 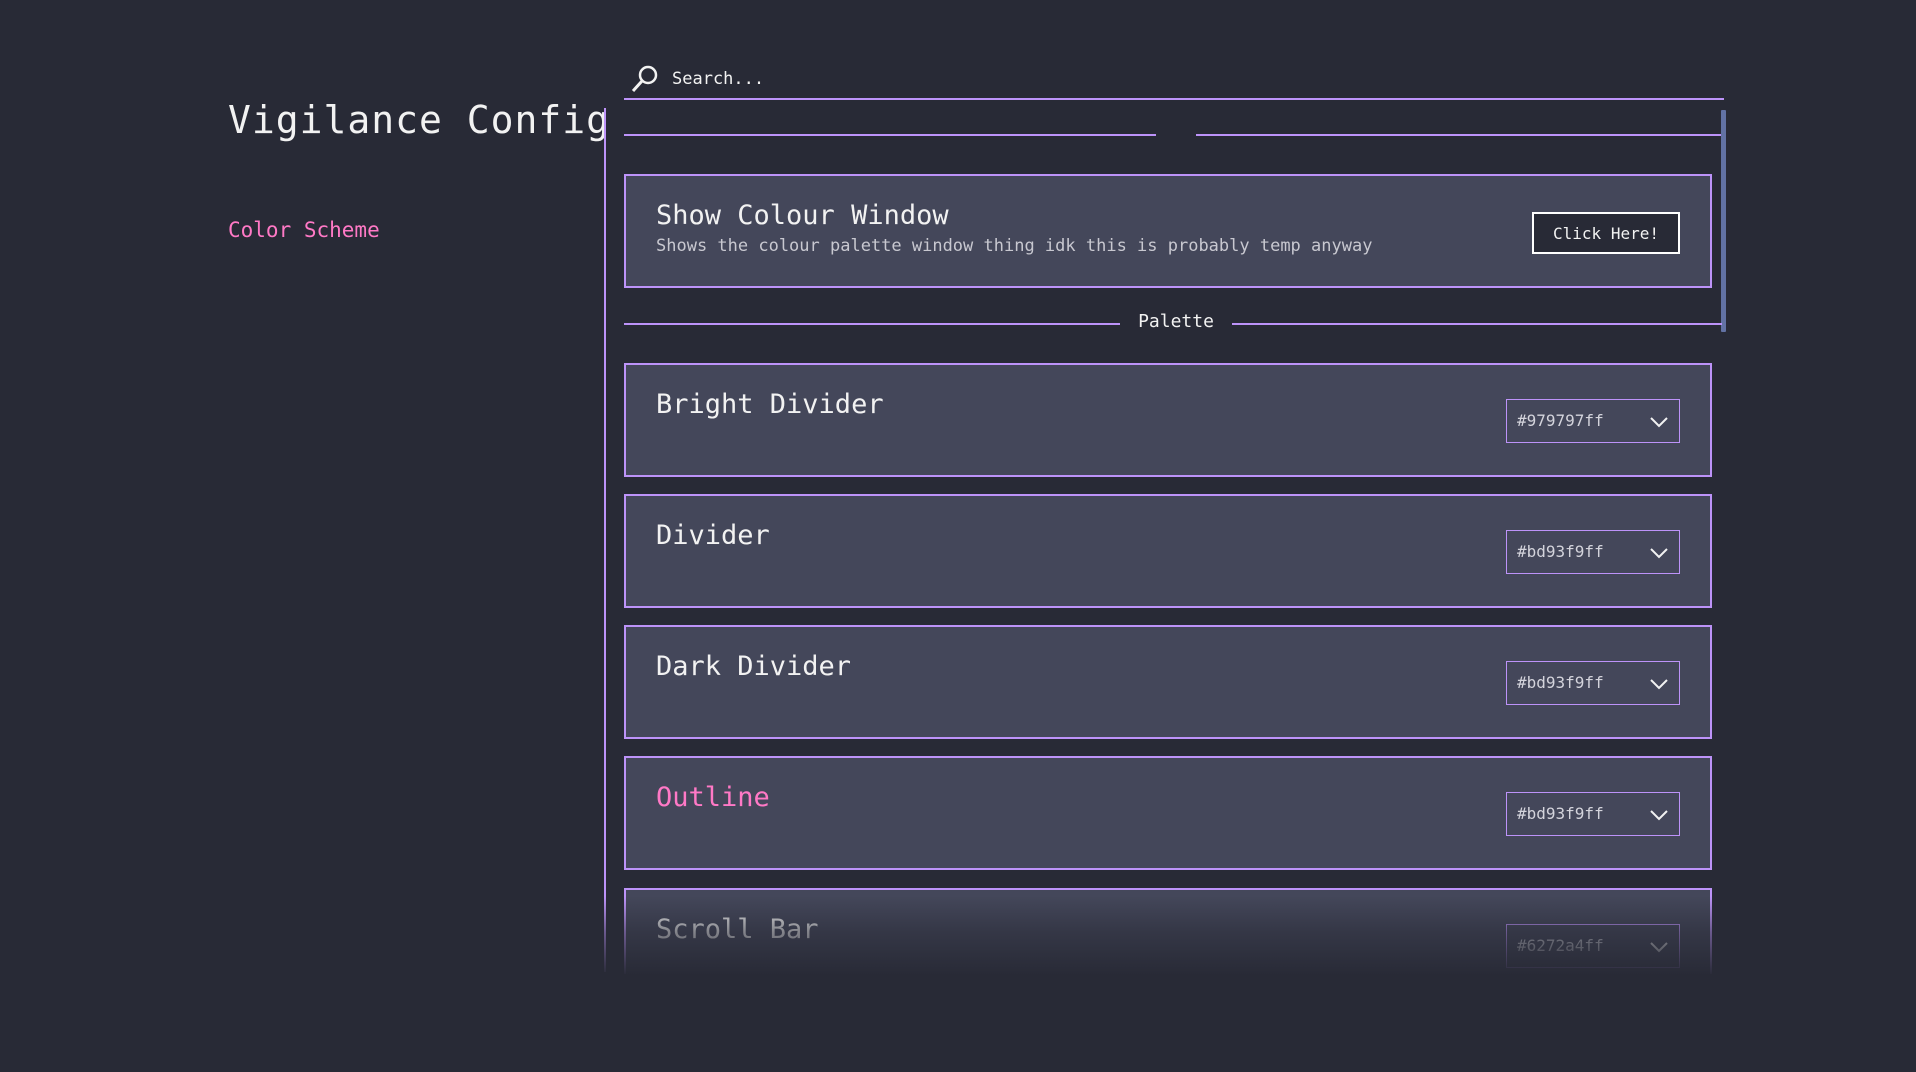 What do you see at coordinates (1176, 321) in the screenshot?
I see `palette-section-header: Palette` at bounding box center [1176, 321].